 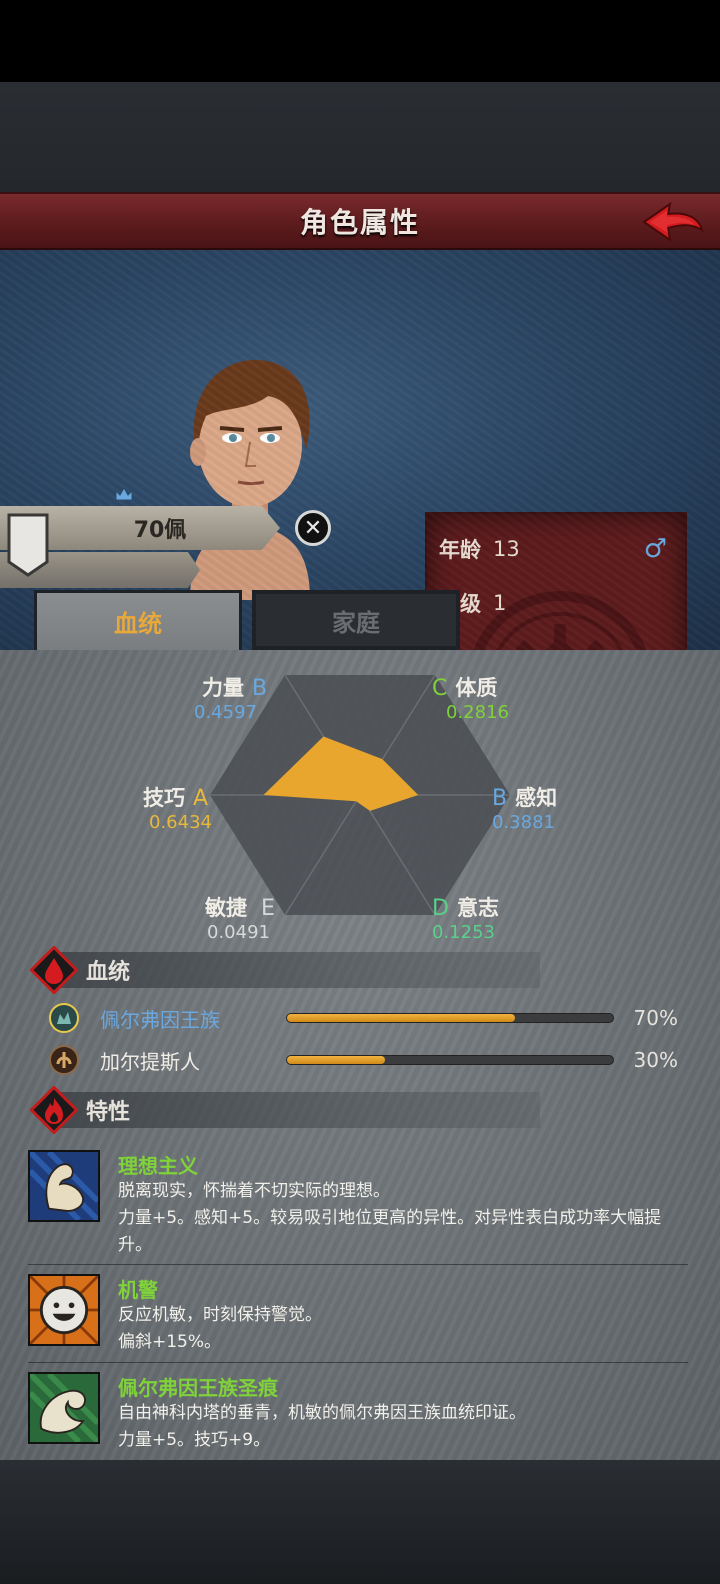 I want to click on lineage-percent: 30%, so click(x=655, y=1060).